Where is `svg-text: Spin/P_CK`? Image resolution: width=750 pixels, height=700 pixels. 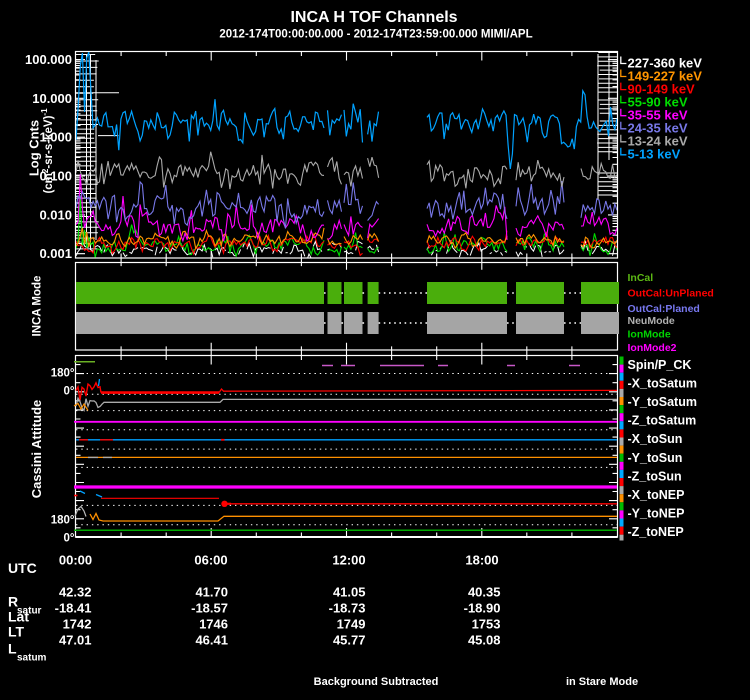 svg-text: Spin/P_CK is located at coordinates (660, 365).